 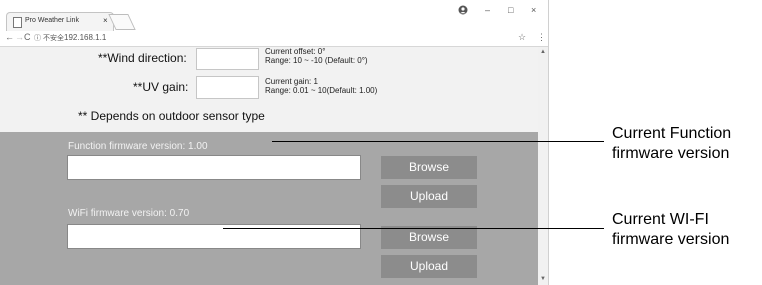 I want to click on function-callout-label: Current Function firmware version, so click(x=671, y=144).